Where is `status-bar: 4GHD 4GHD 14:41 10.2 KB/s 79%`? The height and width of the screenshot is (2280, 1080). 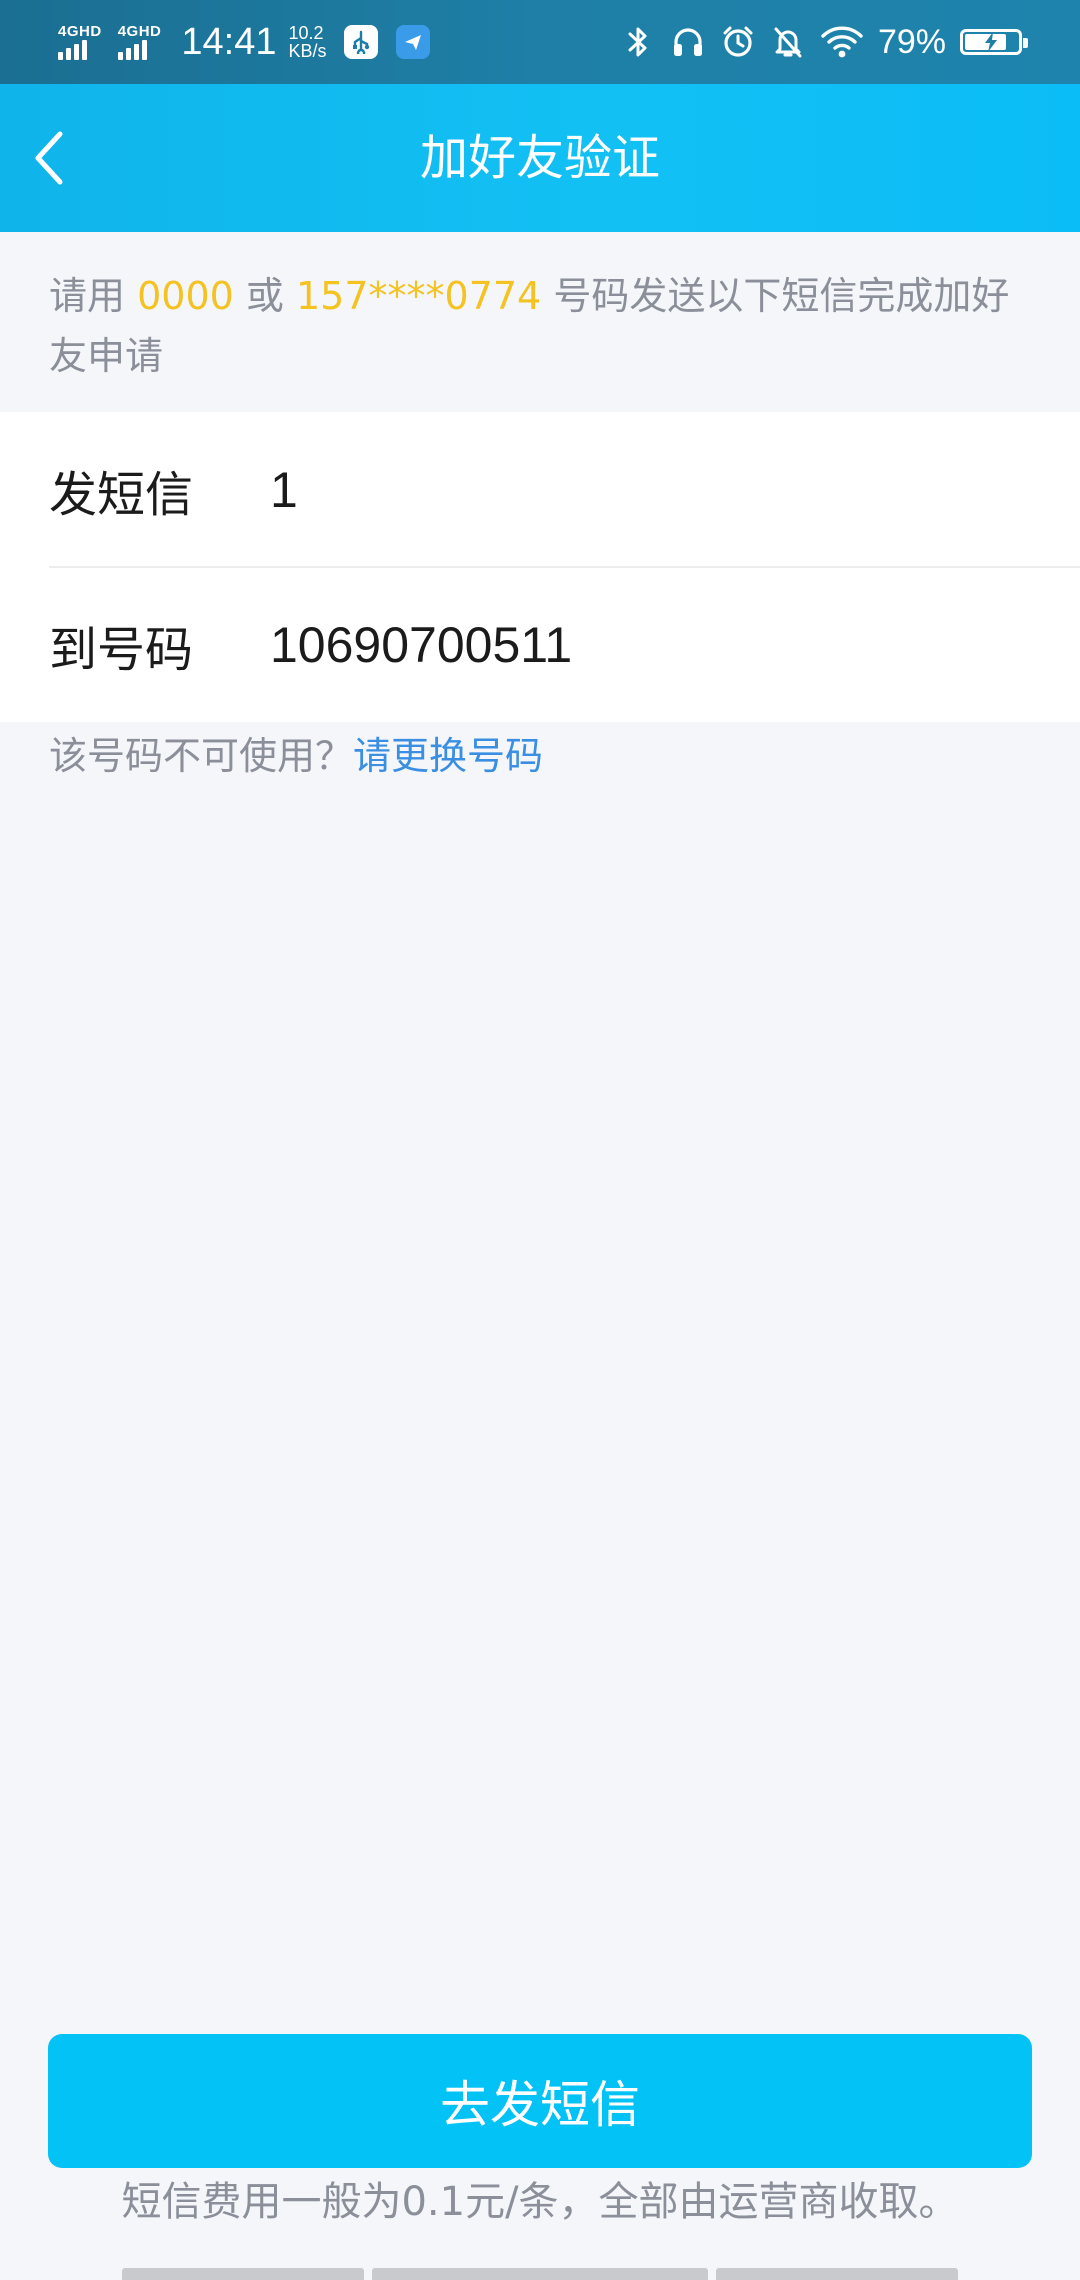
status-bar: 4GHD 4GHD 14:41 10.2 KB/s 79% is located at coordinates (540, 42).